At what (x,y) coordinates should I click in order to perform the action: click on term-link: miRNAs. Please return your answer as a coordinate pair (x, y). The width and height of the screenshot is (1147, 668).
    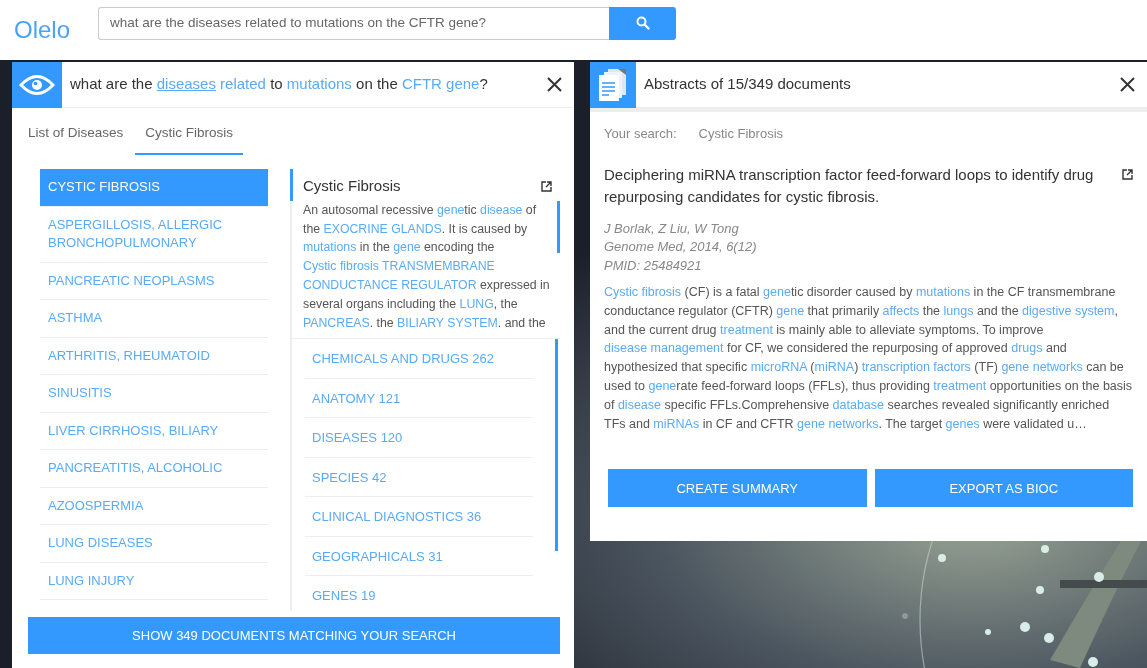
    Looking at the image, I should click on (676, 423).